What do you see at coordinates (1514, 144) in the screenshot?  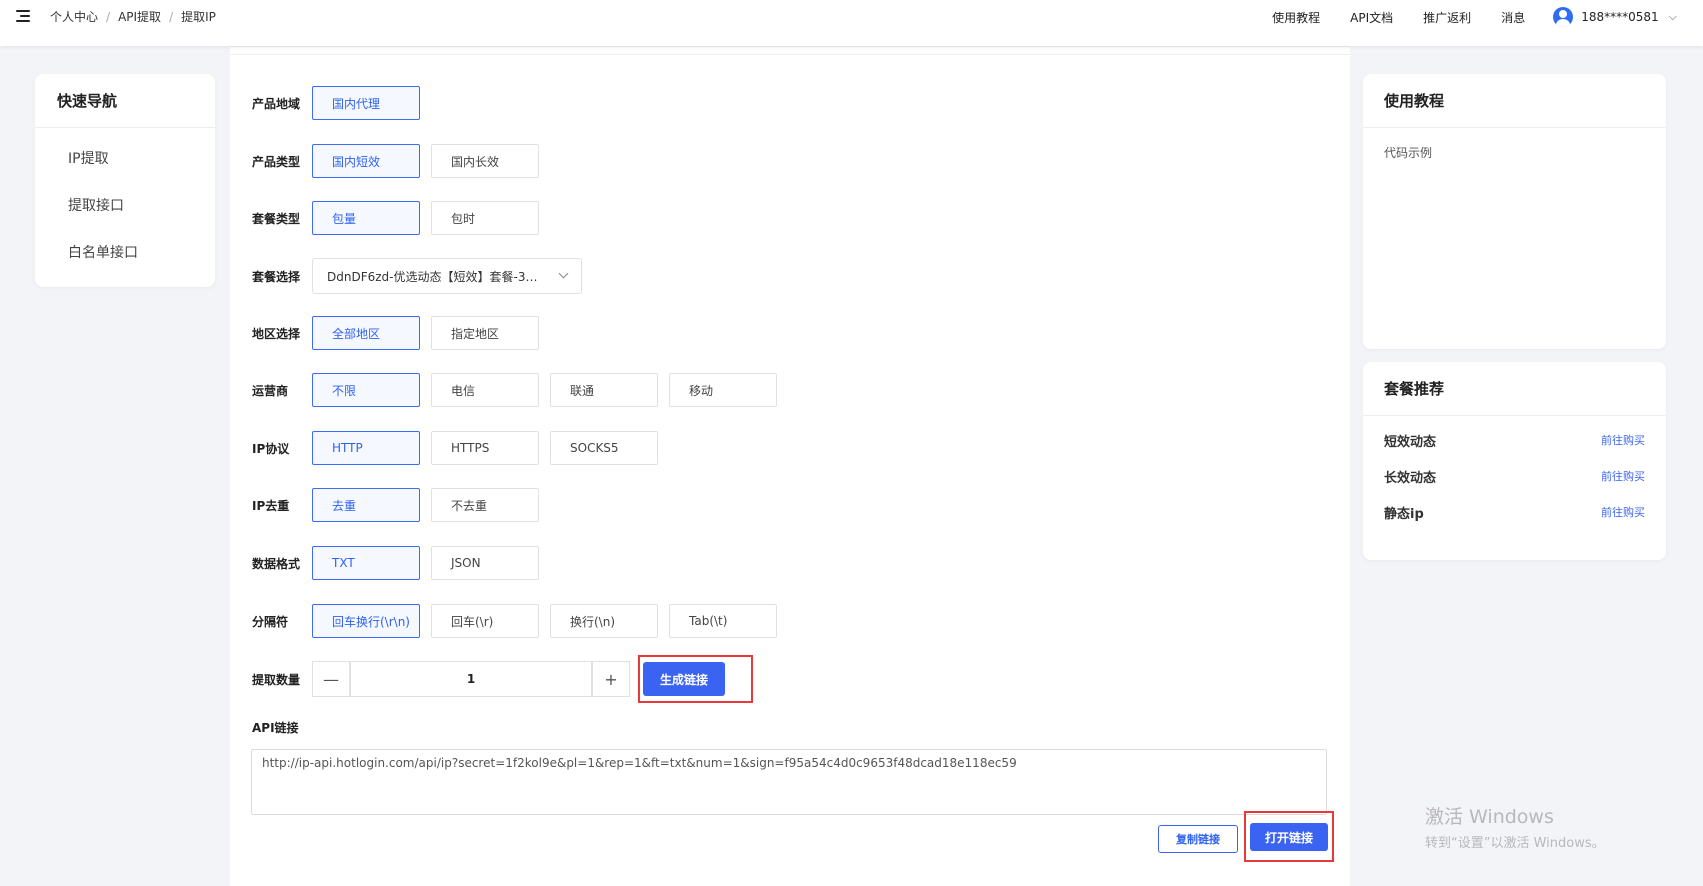 I see `code-example-link: 代码示例` at bounding box center [1514, 144].